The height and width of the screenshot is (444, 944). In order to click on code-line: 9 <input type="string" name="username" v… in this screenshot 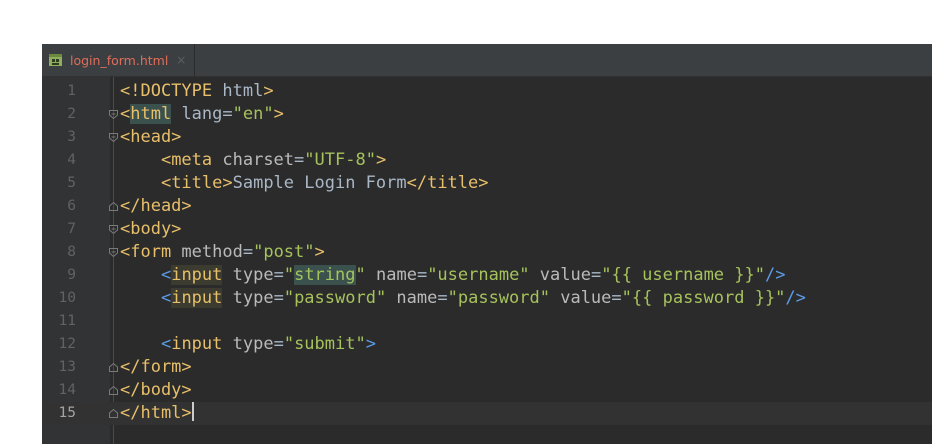, I will do `click(487, 275)`.